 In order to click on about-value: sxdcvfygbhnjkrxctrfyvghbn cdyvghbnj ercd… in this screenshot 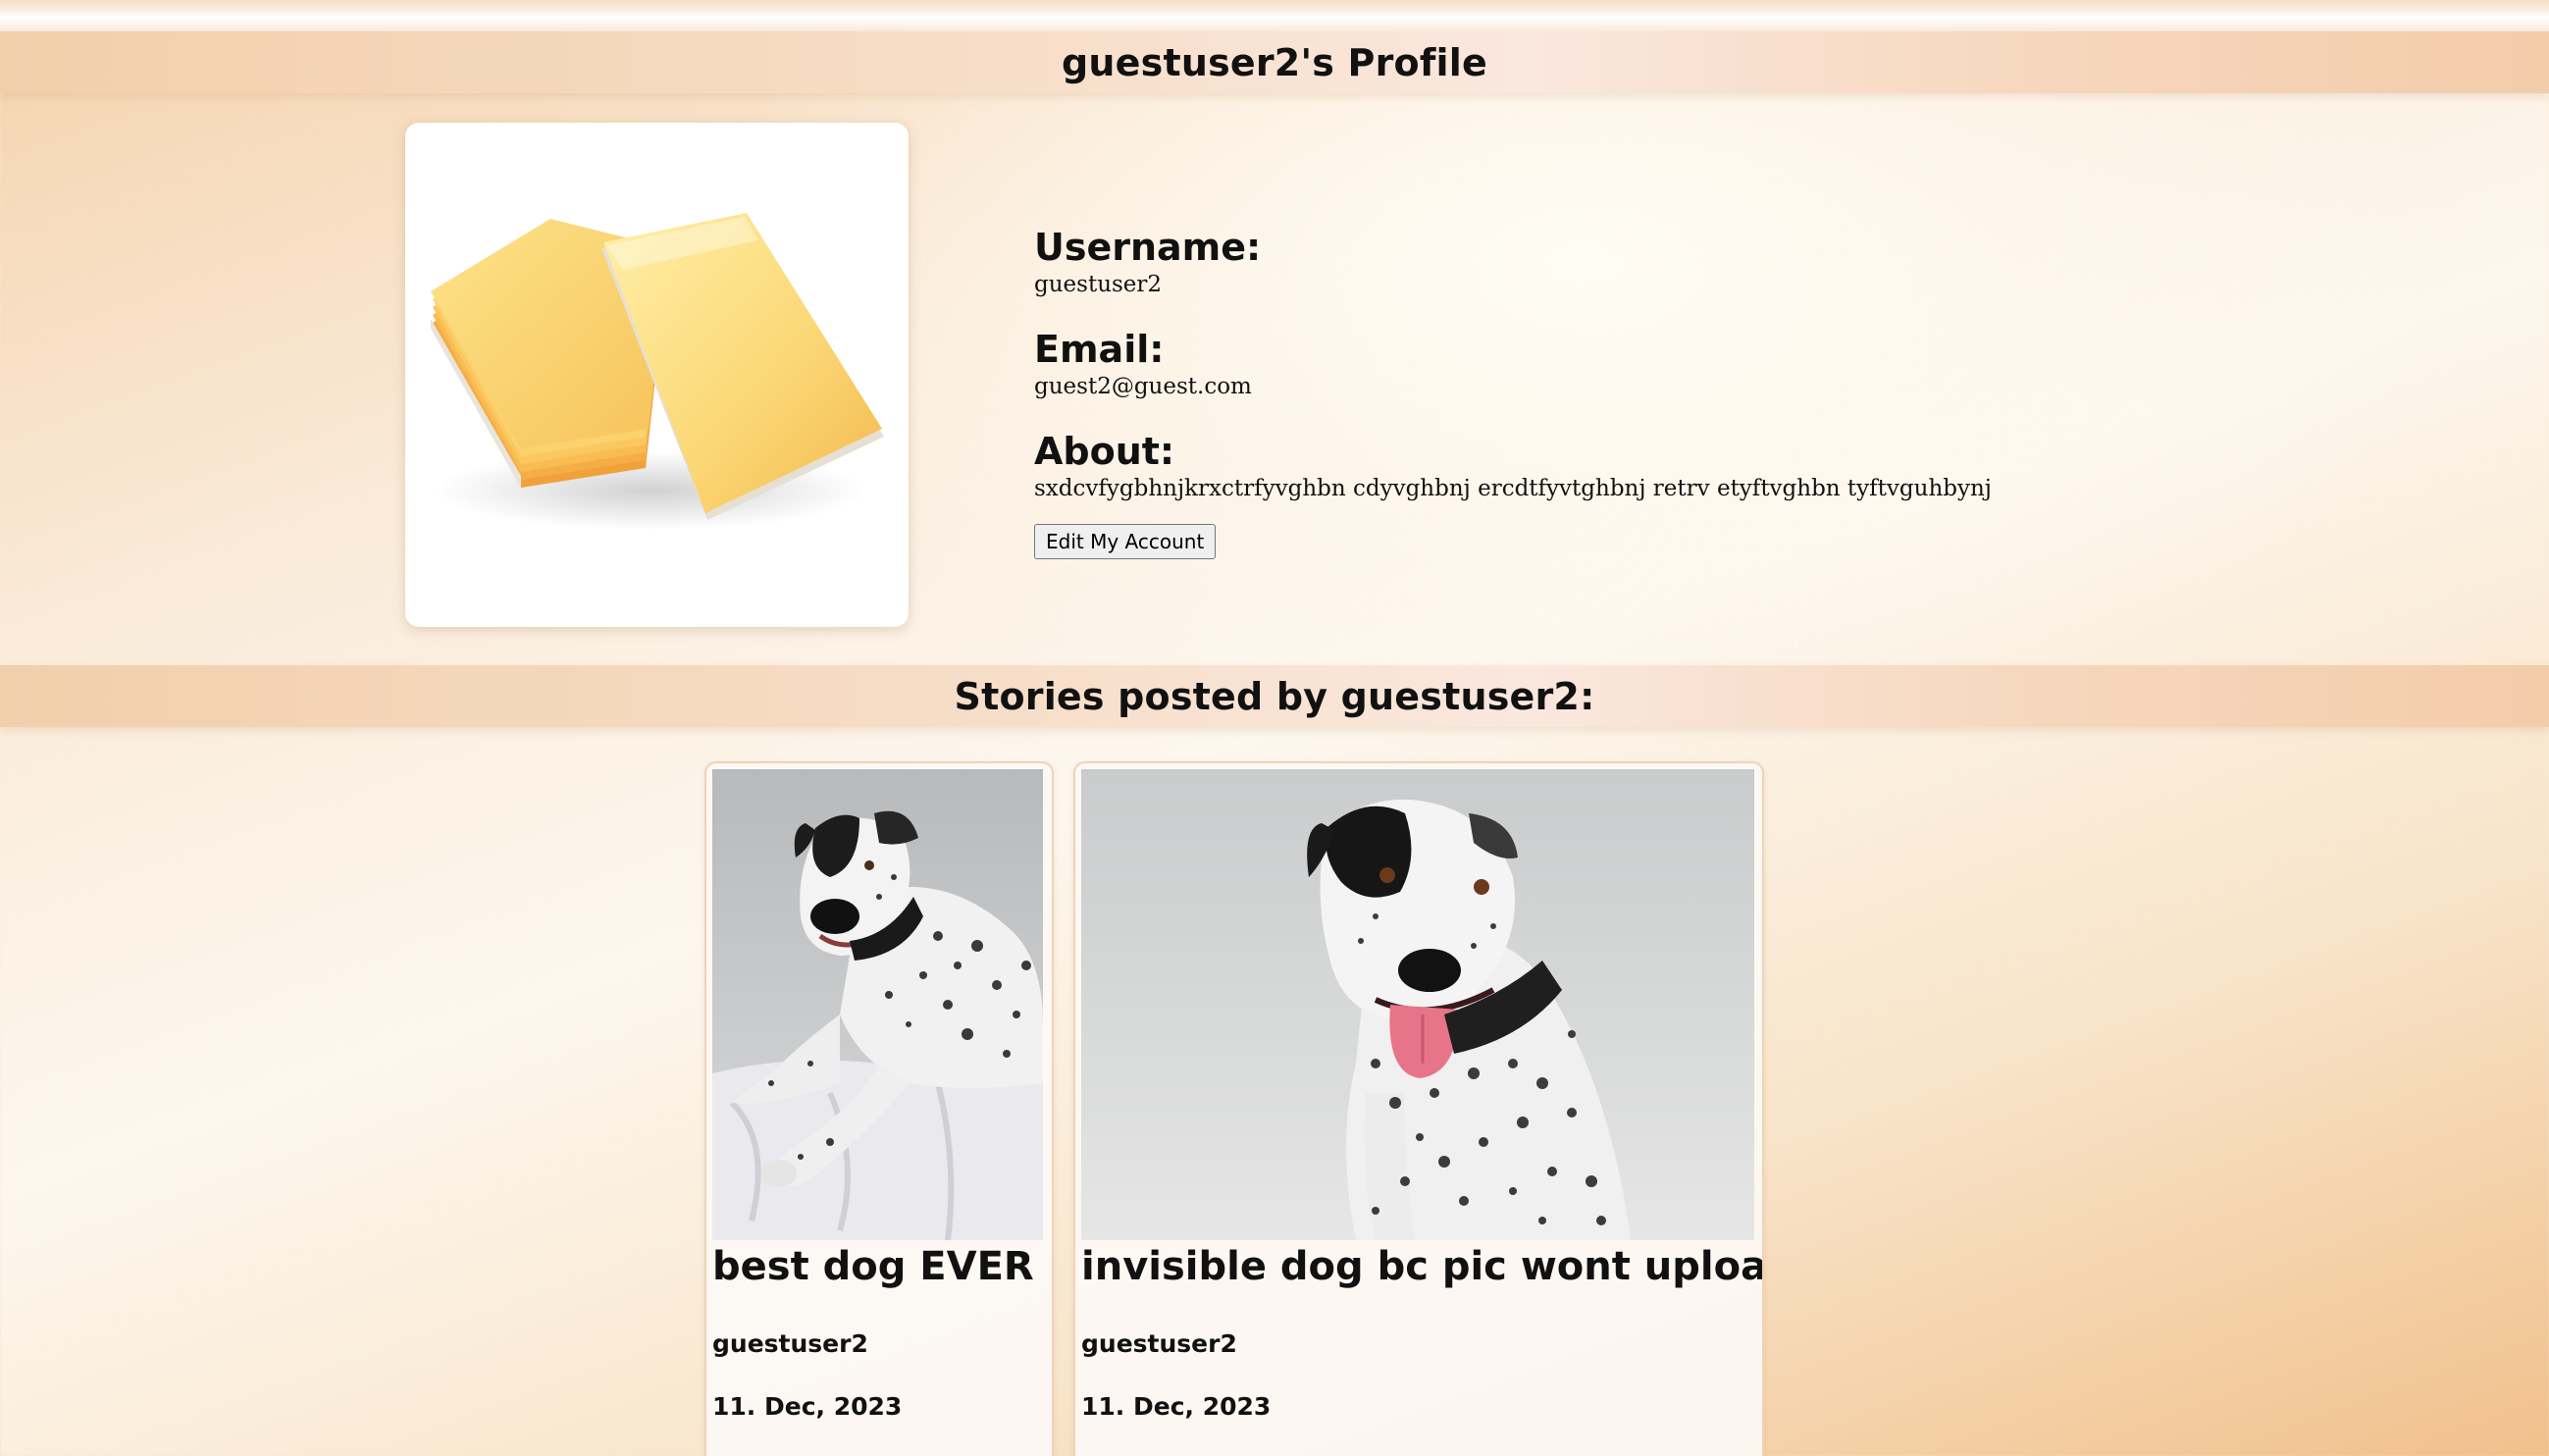, I will do `click(1513, 488)`.